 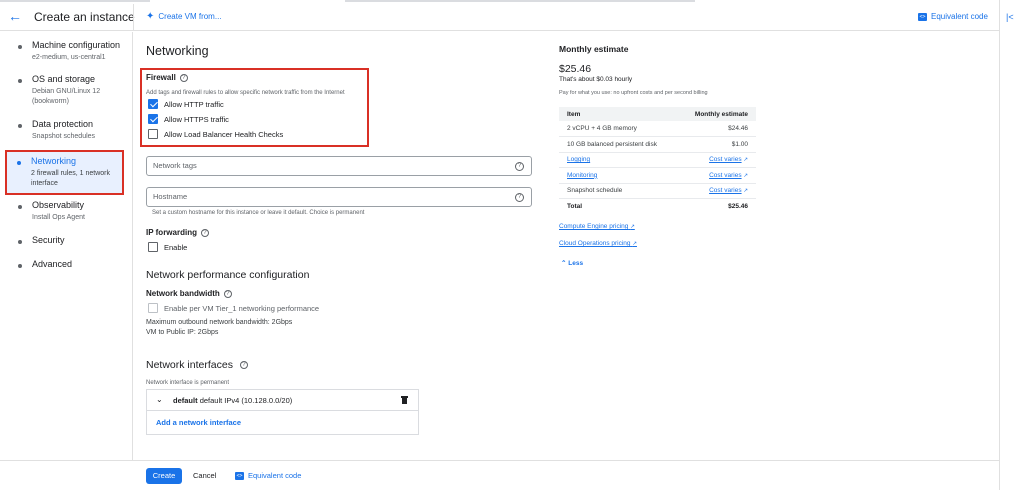 What do you see at coordinates (164, 476) in the screenshot?
I see `create-button: Create` at bounding box center [164, 476].